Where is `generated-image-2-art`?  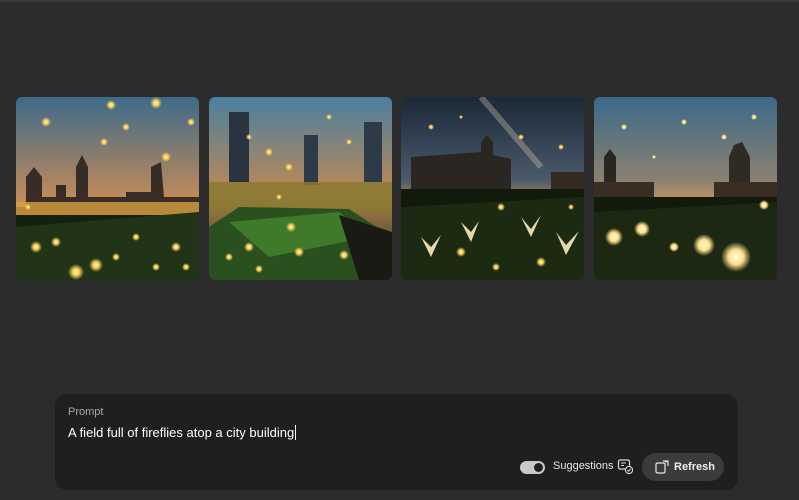
generated-image-2-art is located at coordinates (300, 188).